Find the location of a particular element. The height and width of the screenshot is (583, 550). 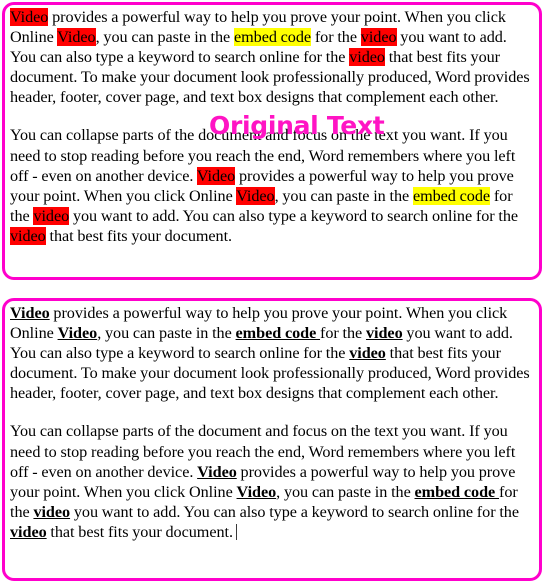

original-text-label: Original Text is located at coordinates (297, 125).